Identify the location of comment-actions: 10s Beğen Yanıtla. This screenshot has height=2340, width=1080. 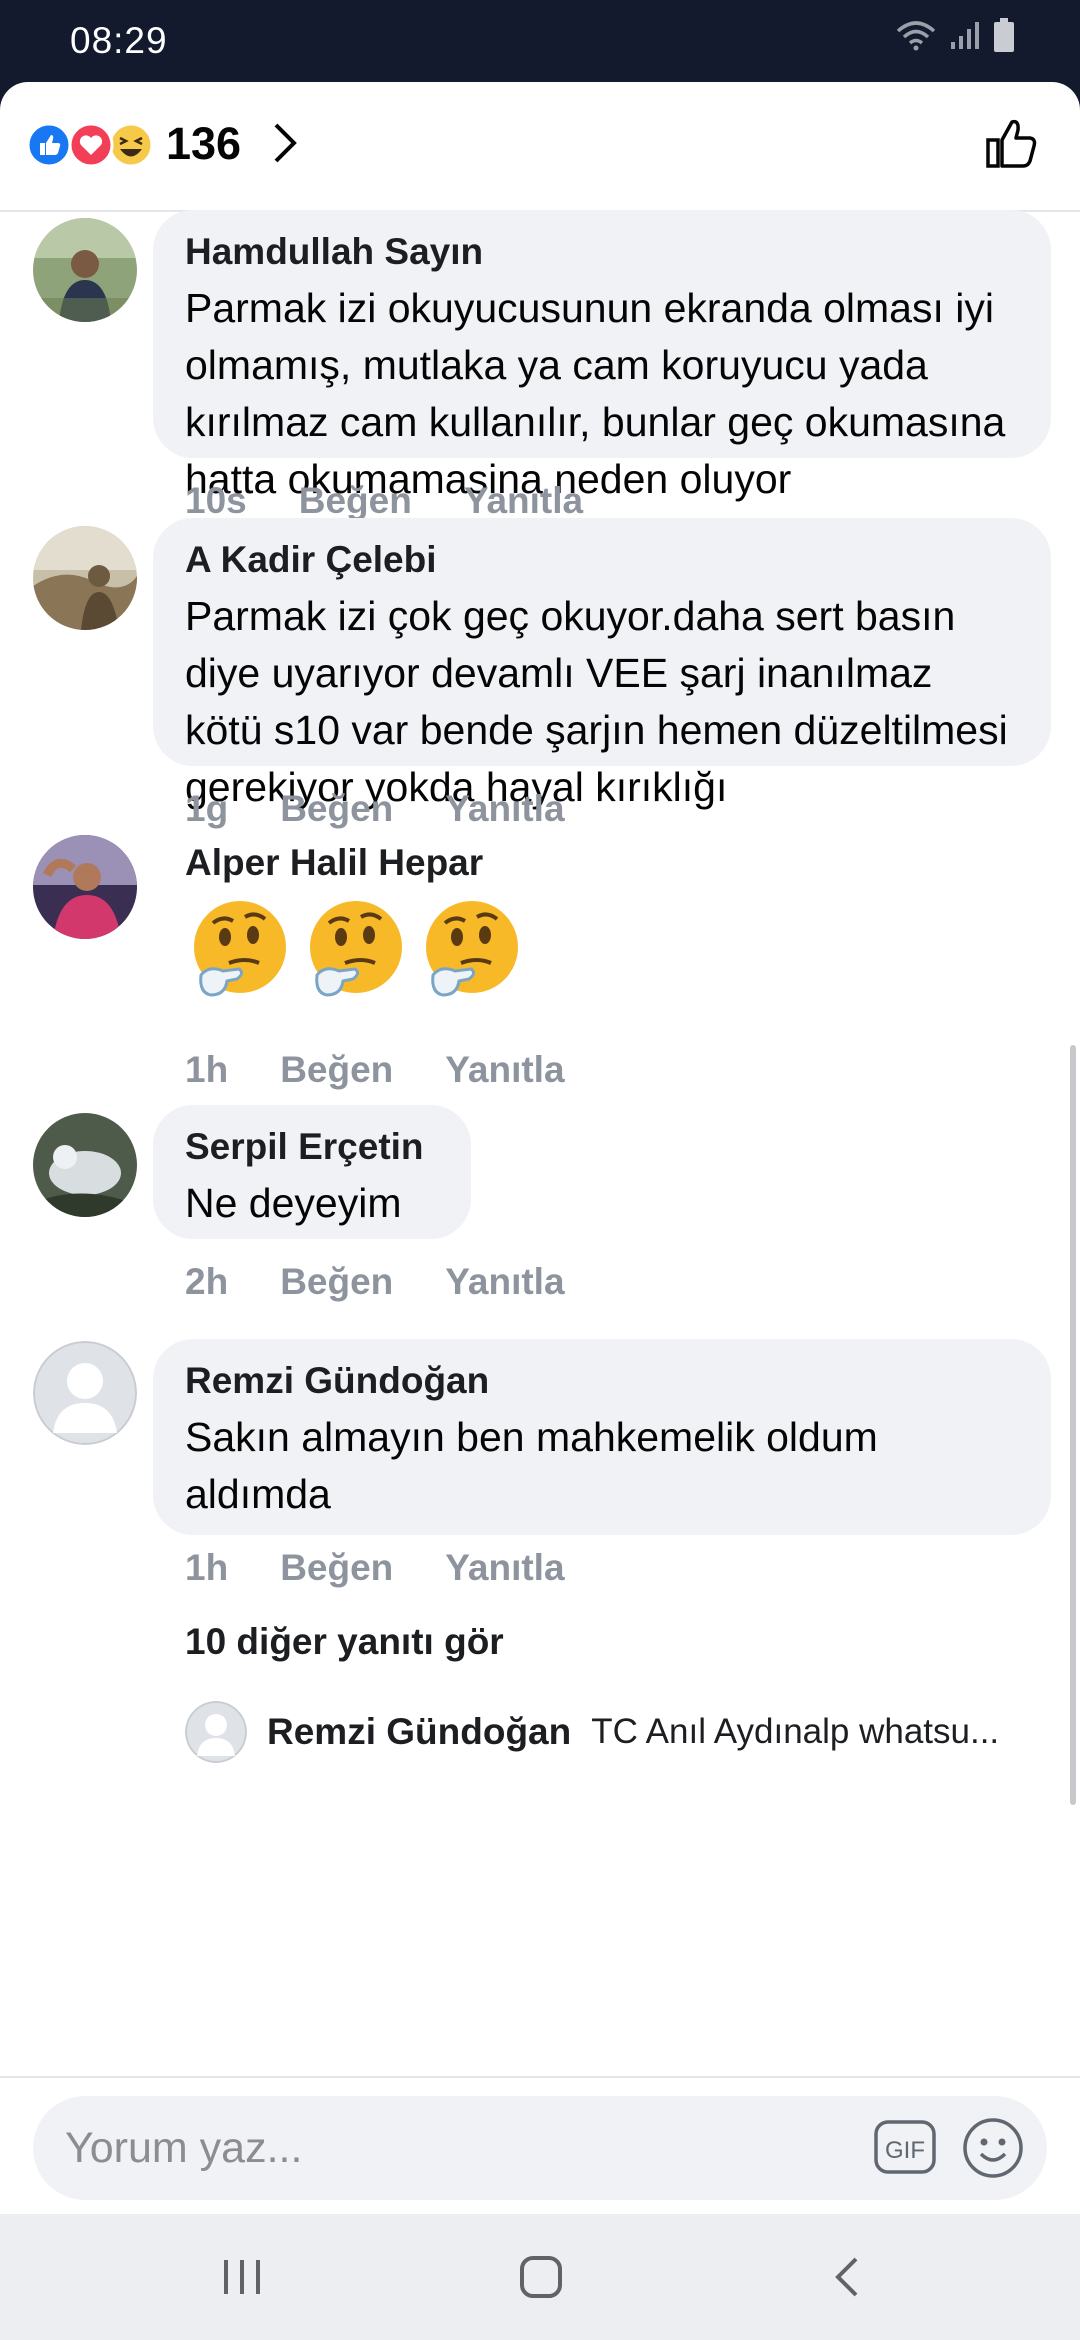
(384, 501).